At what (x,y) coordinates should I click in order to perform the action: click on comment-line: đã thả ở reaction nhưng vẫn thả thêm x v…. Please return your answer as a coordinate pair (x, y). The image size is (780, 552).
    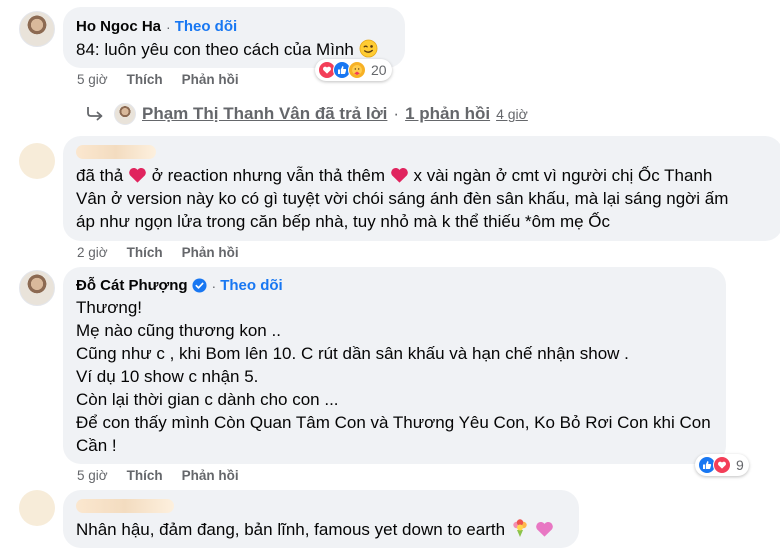
    Looking at the image, I should click on (394, 175).